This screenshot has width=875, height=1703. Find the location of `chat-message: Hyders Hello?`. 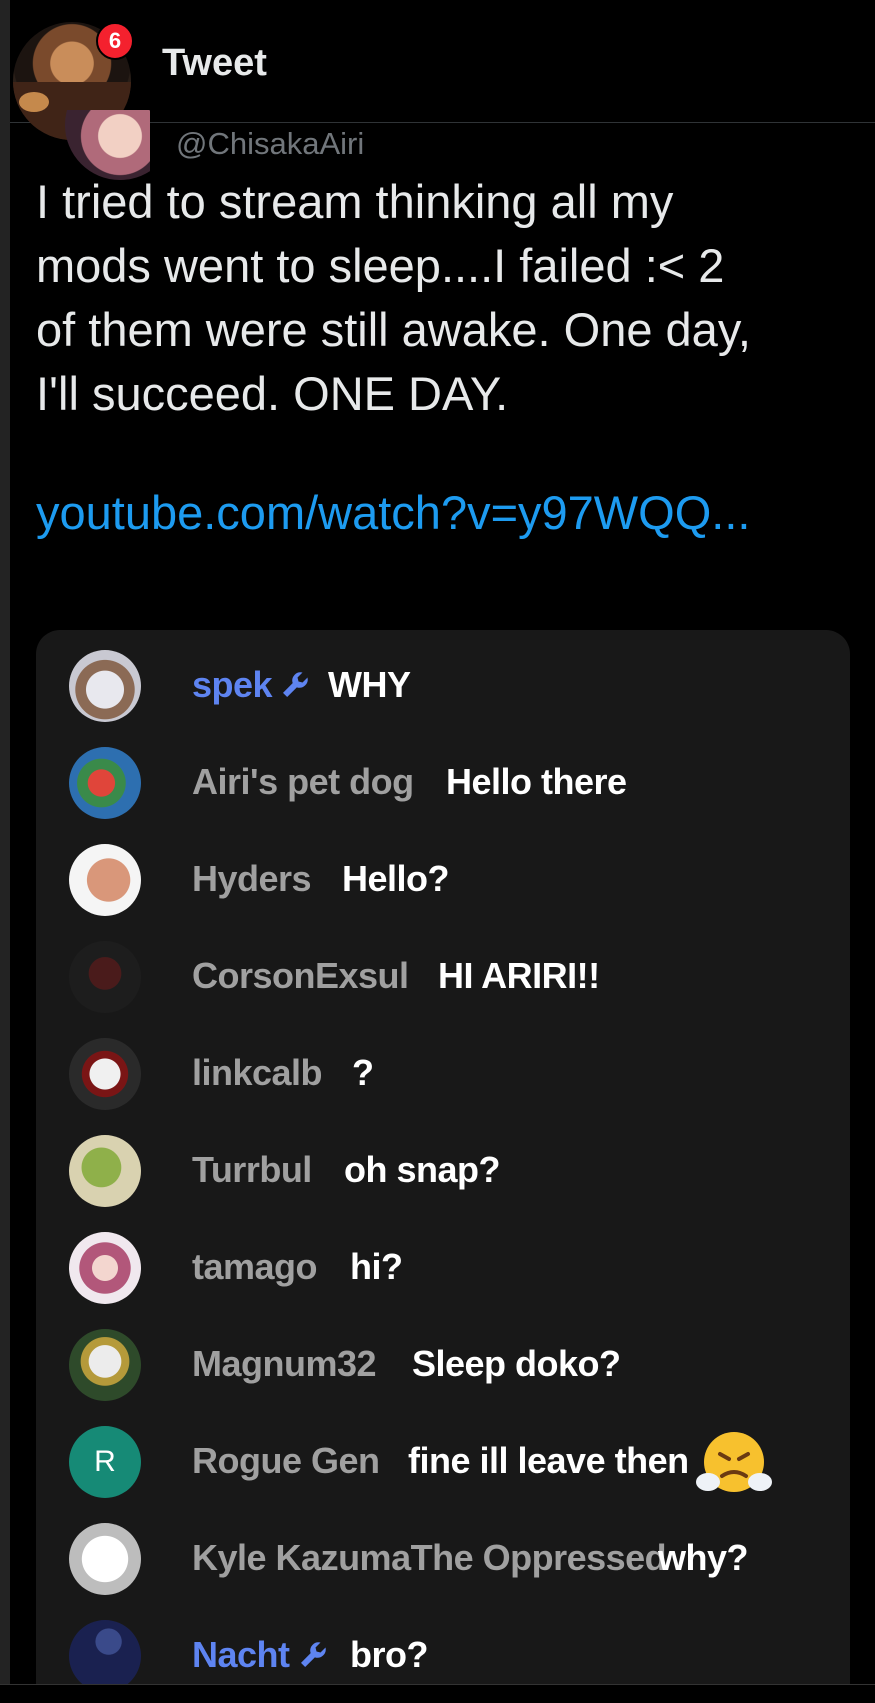

chat-message: Hyders Hello? is located at coordinates (443, 878).